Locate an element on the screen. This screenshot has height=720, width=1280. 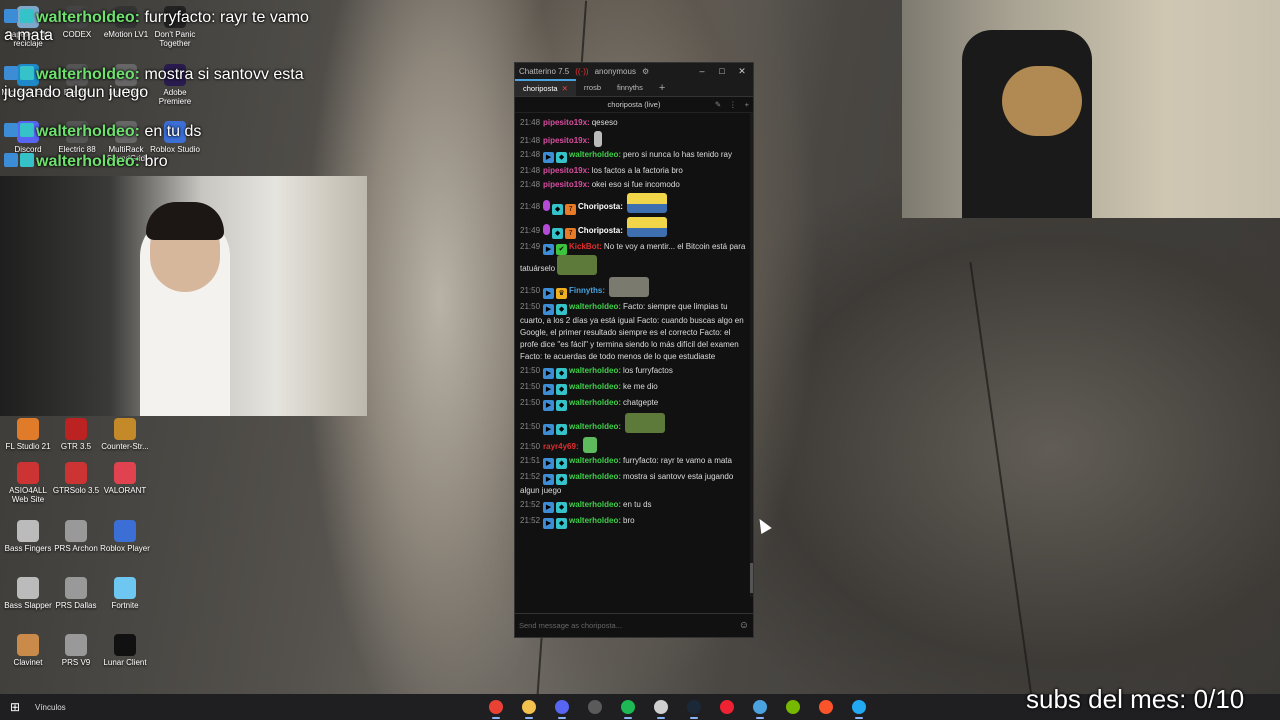
add-tab-button: + is located at coordinates (662, 87).